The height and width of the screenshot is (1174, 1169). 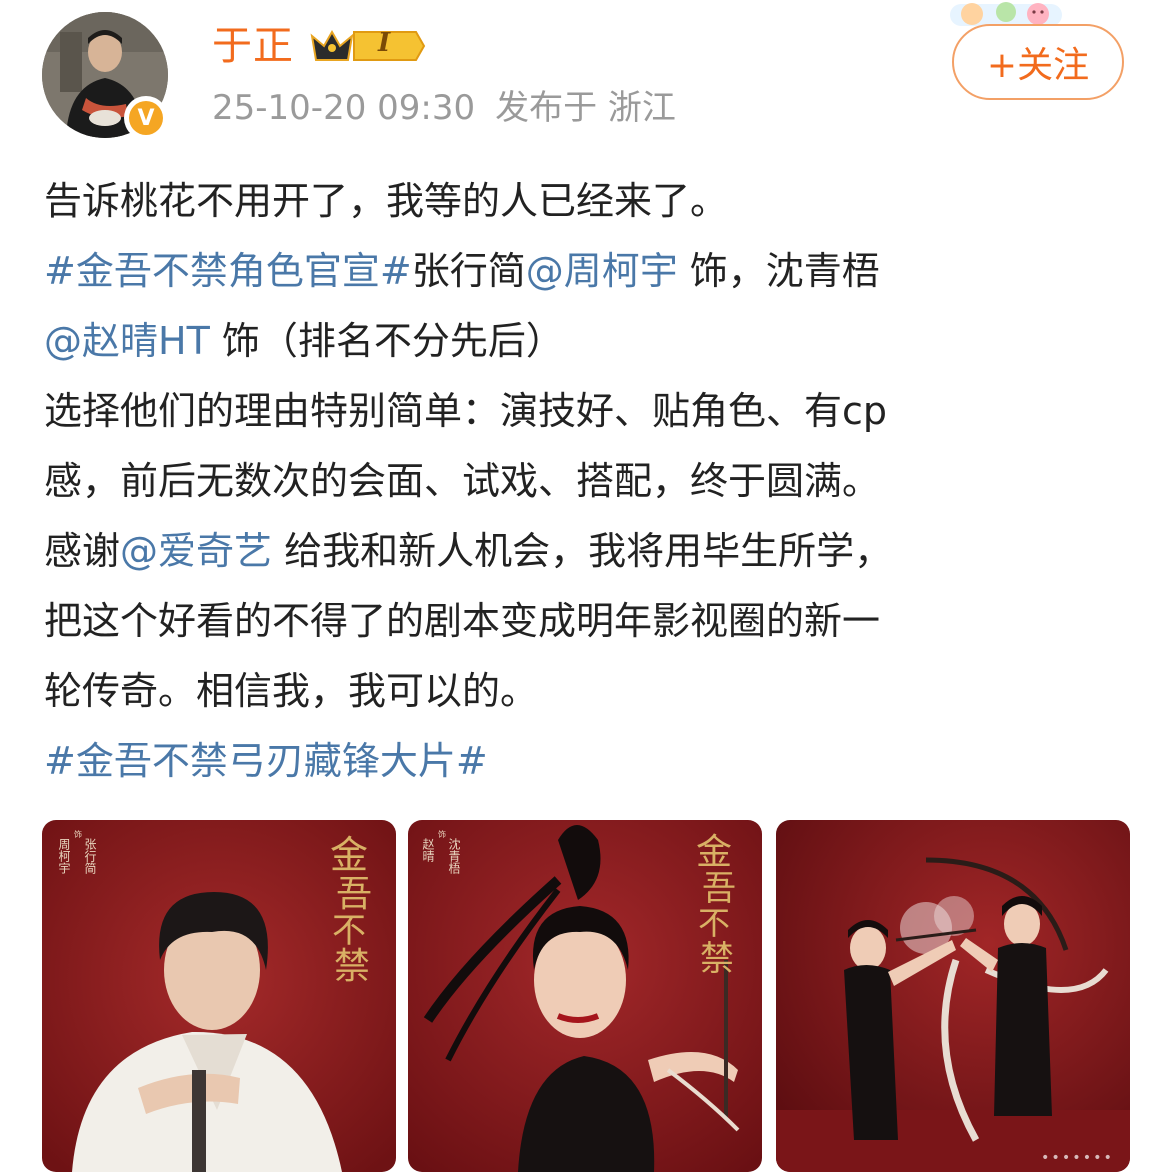 I want to click on vip-level: I, so click(x=384, y=43).